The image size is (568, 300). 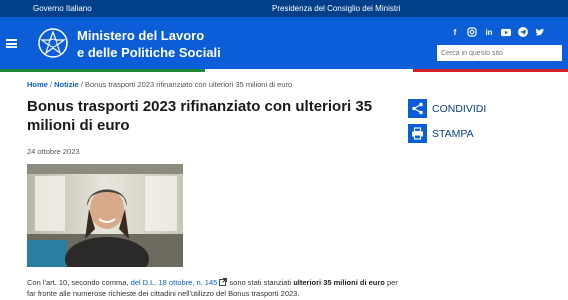 What do you see at coordinates (497, 32) in the screenshot?
I see `social-links: f in` at bounding box center [497, 32].